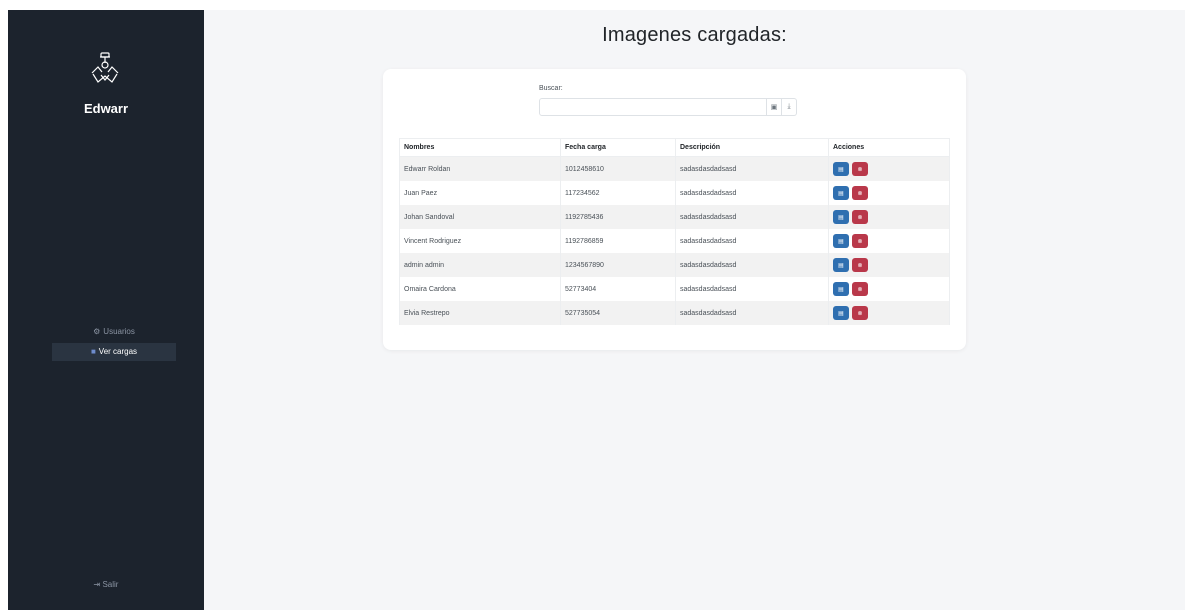 Image resolution: width=1185 pixels, height=610 pixels. What do you see at coordinates (480, 147) in the screenshot?
I see `column-header-nombres: Nombres` at bounding box center [480, 147].